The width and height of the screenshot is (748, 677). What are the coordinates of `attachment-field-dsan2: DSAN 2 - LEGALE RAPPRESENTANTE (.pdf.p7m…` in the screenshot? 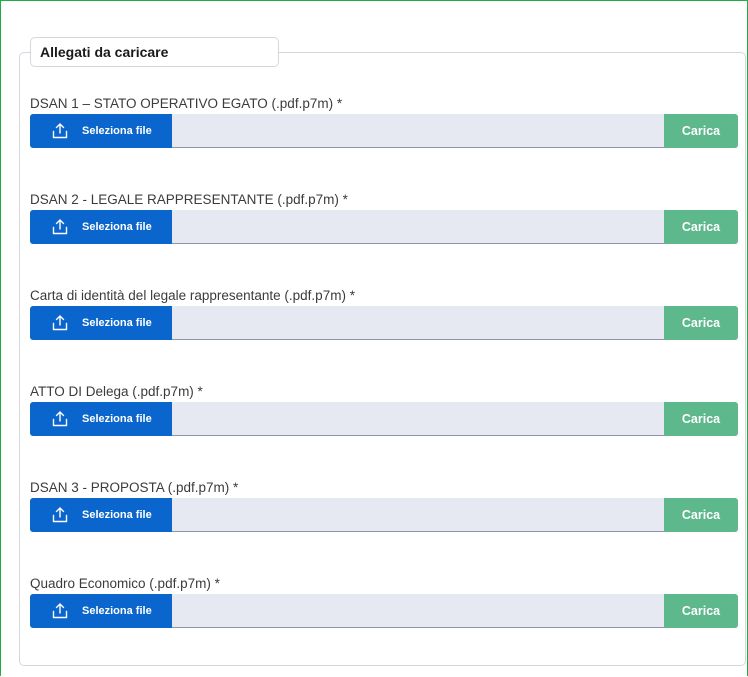 It's located at (384, 220).